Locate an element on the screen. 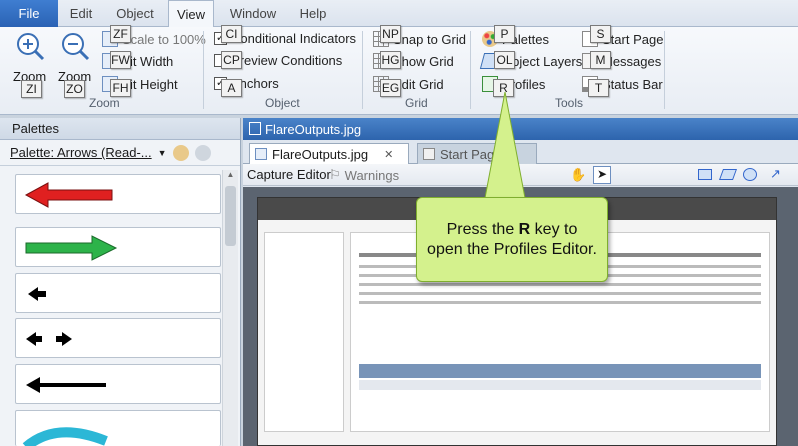 This screenshot has height=446, width=798. hand-tool-icon: ✋ is located at coordinates (578, 175).